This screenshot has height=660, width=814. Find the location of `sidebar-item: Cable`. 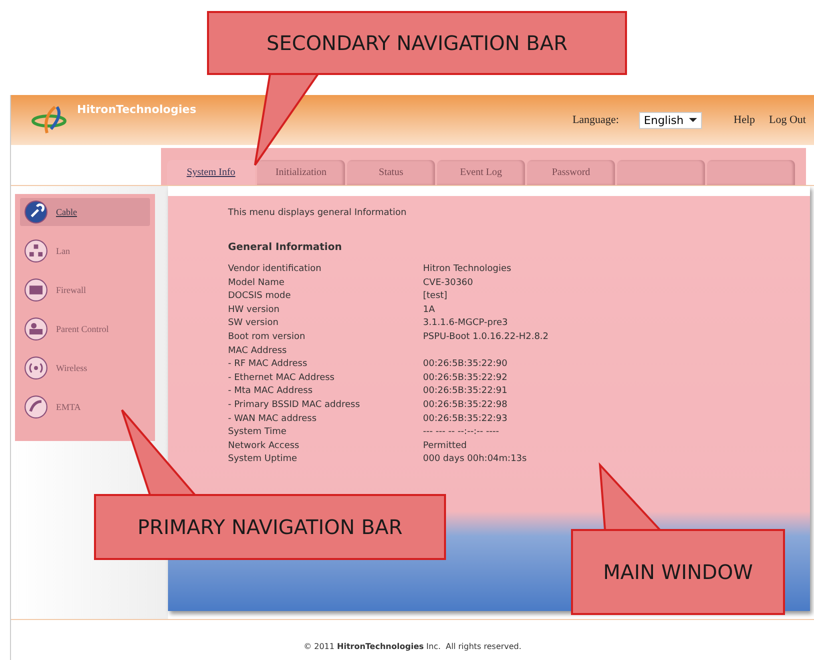

sidebar-item: Cable is located at coordinates (85, 212).